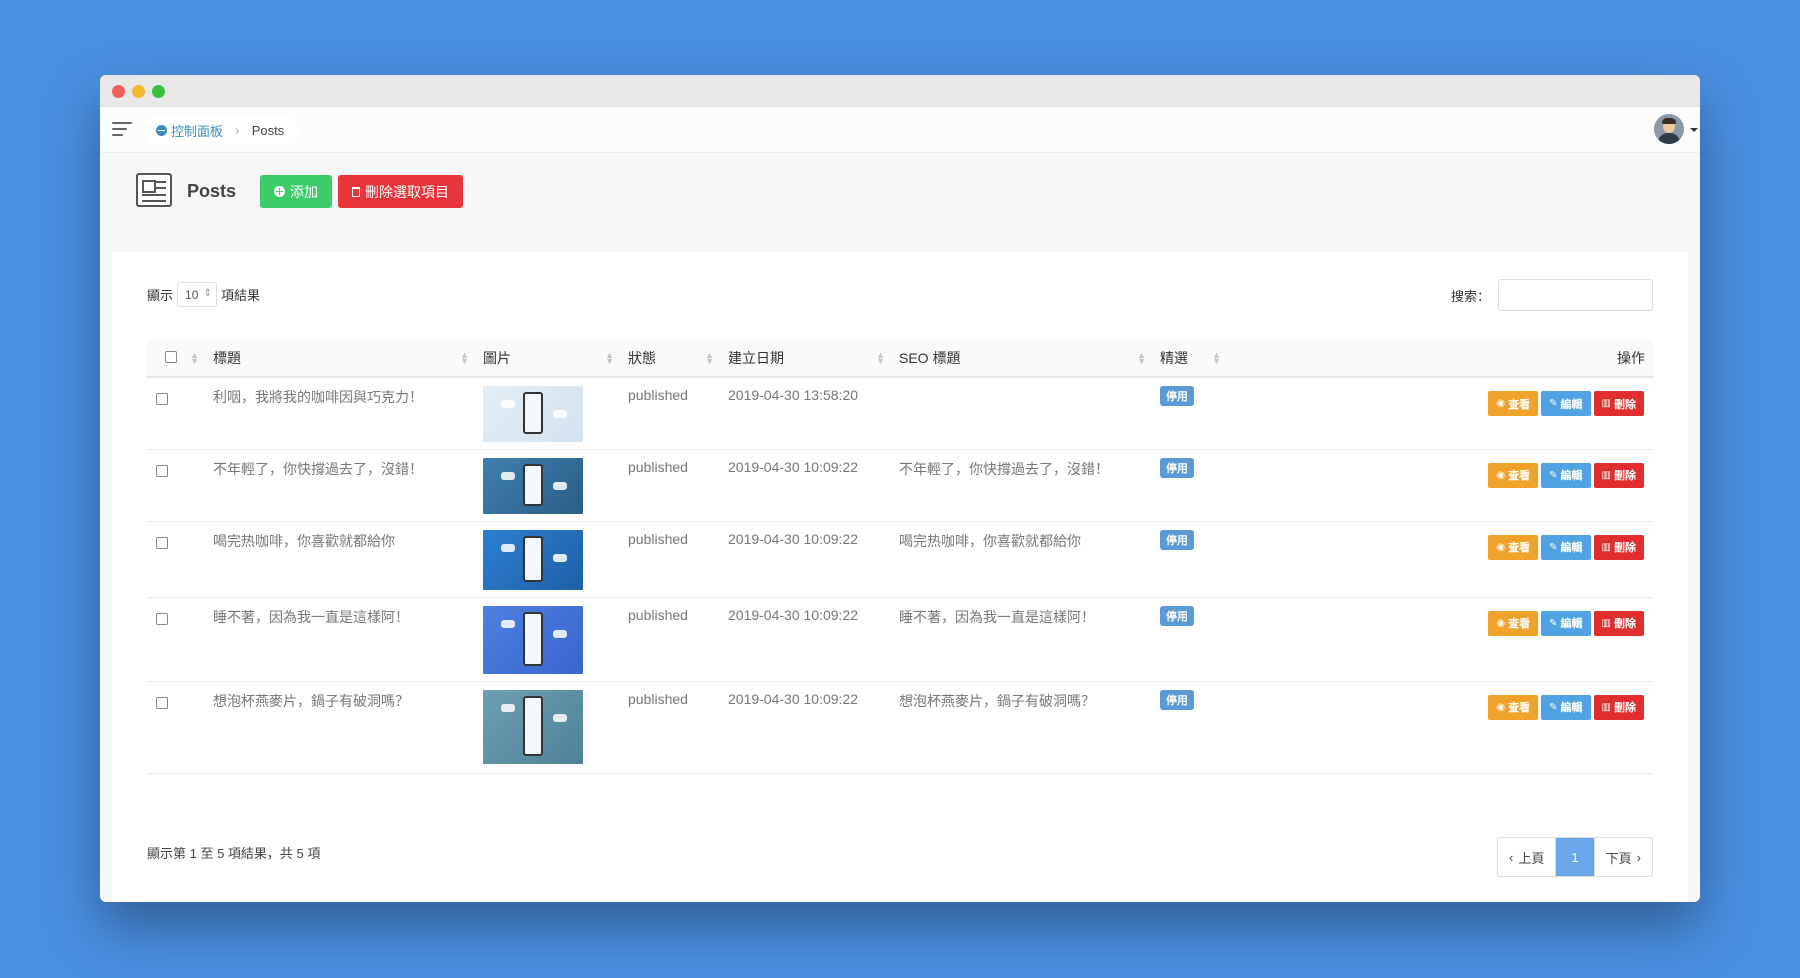 The height and width of the screenshot is (978, 1800). Describe the element at coordinates (805, 413) in the screenshot. I see `date-cell: 2019-04-30 13:58:20` at that location.